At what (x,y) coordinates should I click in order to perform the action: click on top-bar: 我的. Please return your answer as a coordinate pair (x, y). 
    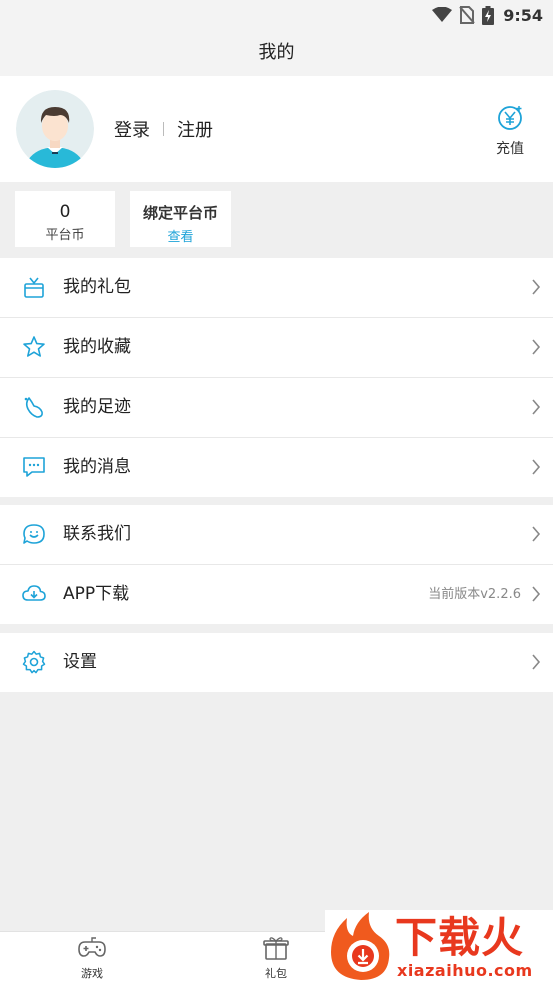
    Looking at the image, I should click on (276, 53).